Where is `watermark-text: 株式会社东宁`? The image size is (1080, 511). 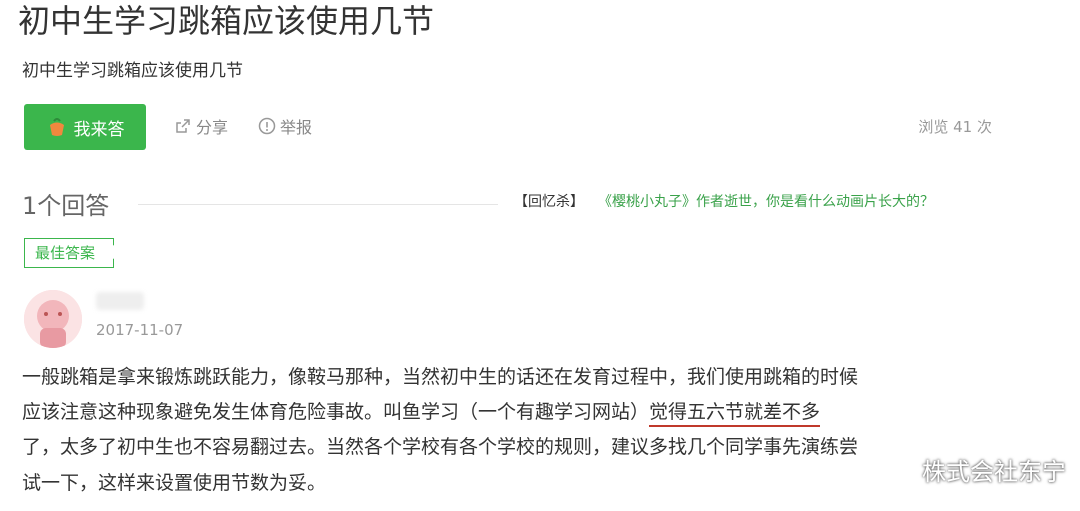 watermark-text: 株式会社东宁 is located at coordinates (994, 472).